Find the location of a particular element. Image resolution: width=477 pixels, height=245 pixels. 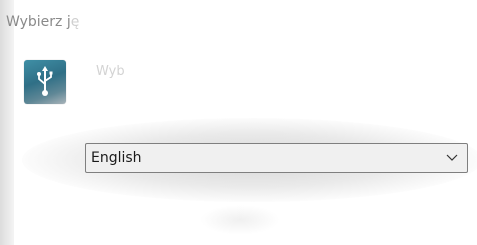

usb-symbol is located at coordinates (45, 81).